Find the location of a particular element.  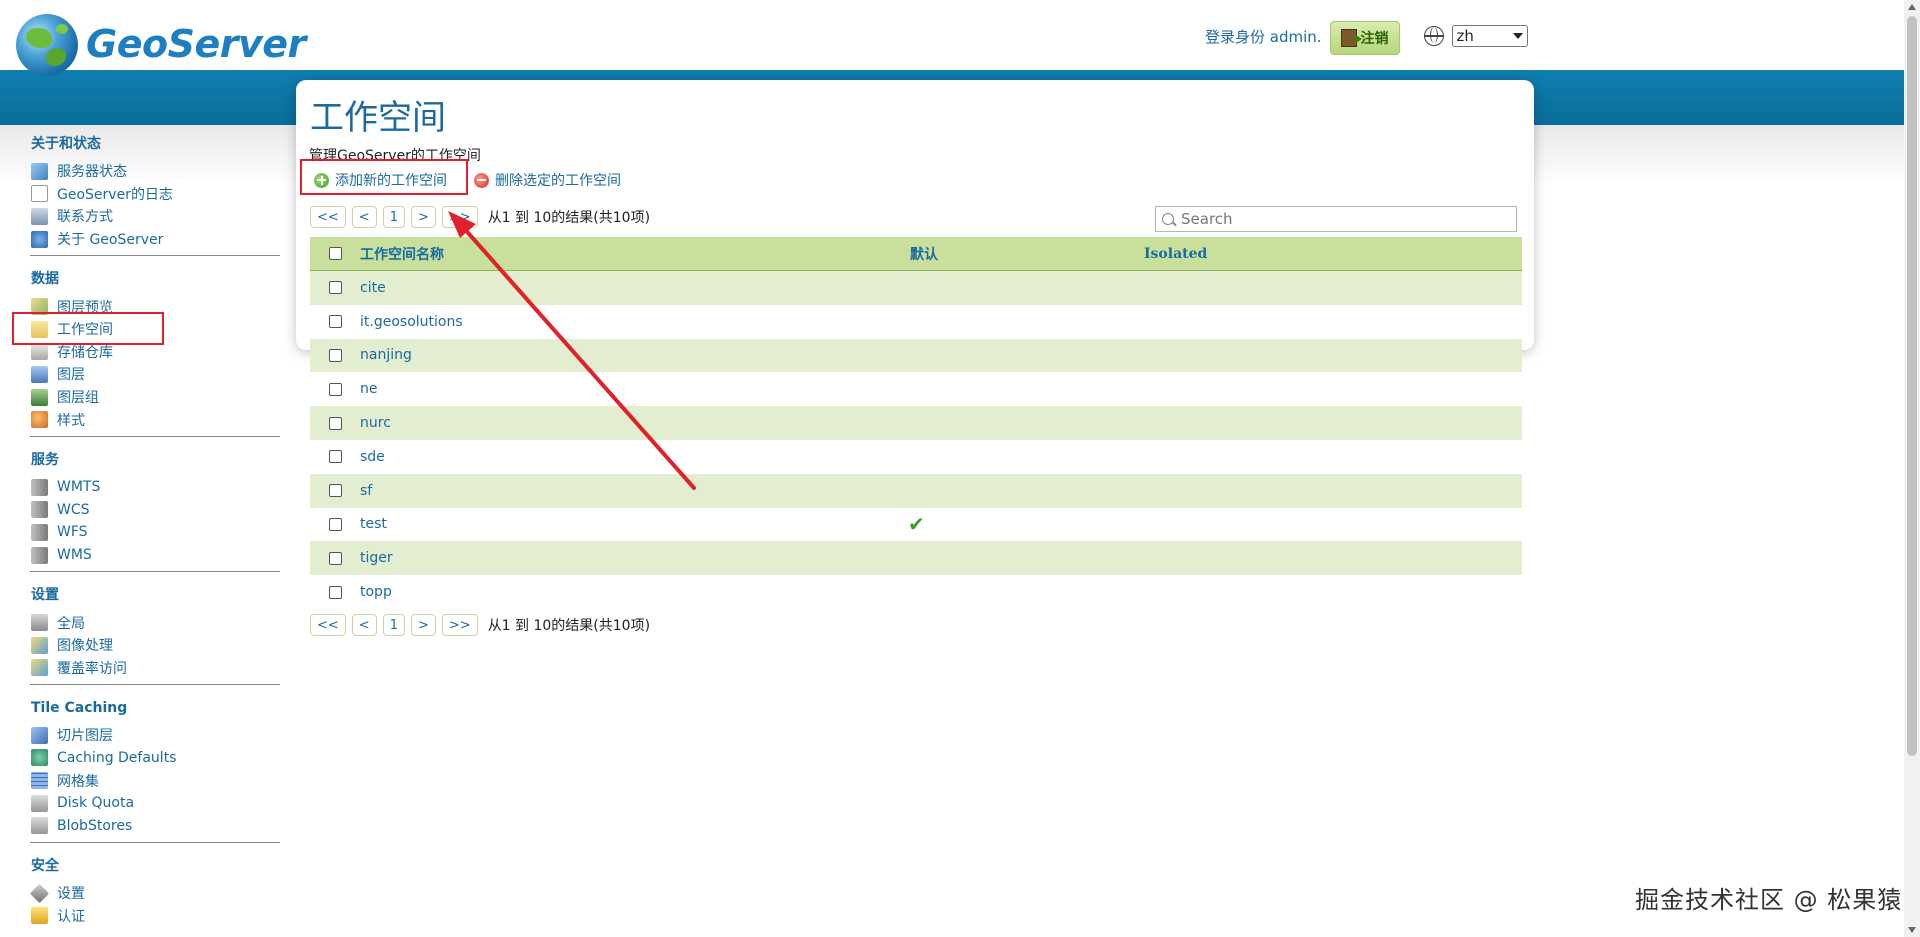

sidebar-item: 认证 is located at coordinates (155, 916).